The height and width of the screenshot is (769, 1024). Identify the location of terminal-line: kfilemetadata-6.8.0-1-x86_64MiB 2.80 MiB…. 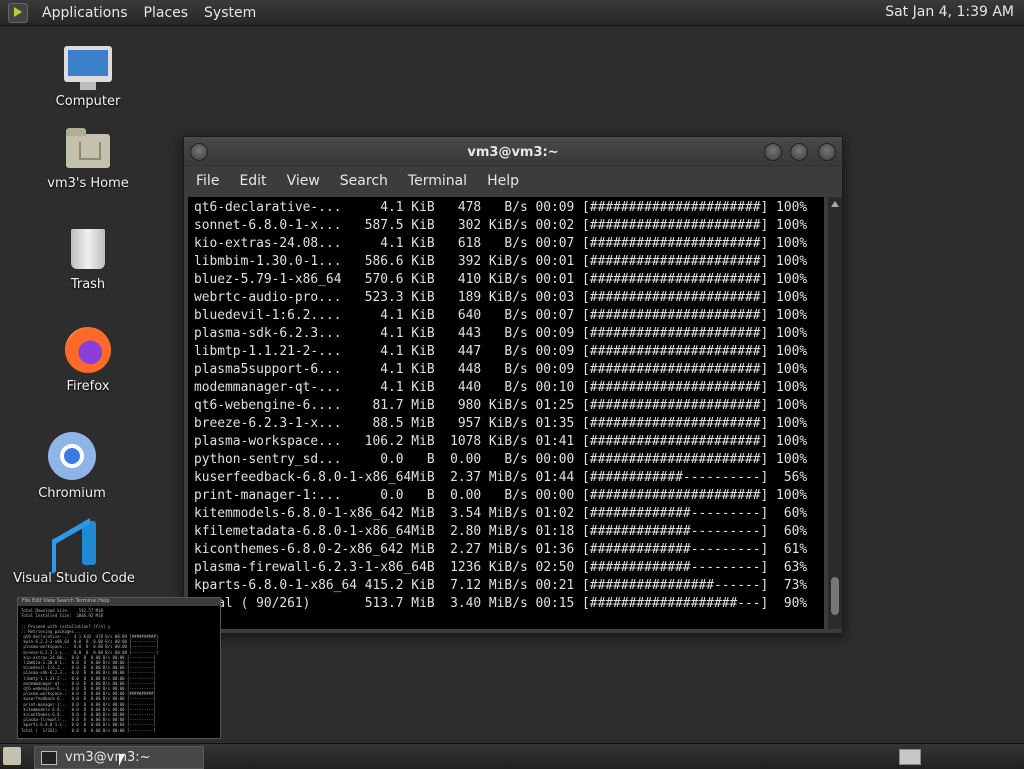
(501, 531).